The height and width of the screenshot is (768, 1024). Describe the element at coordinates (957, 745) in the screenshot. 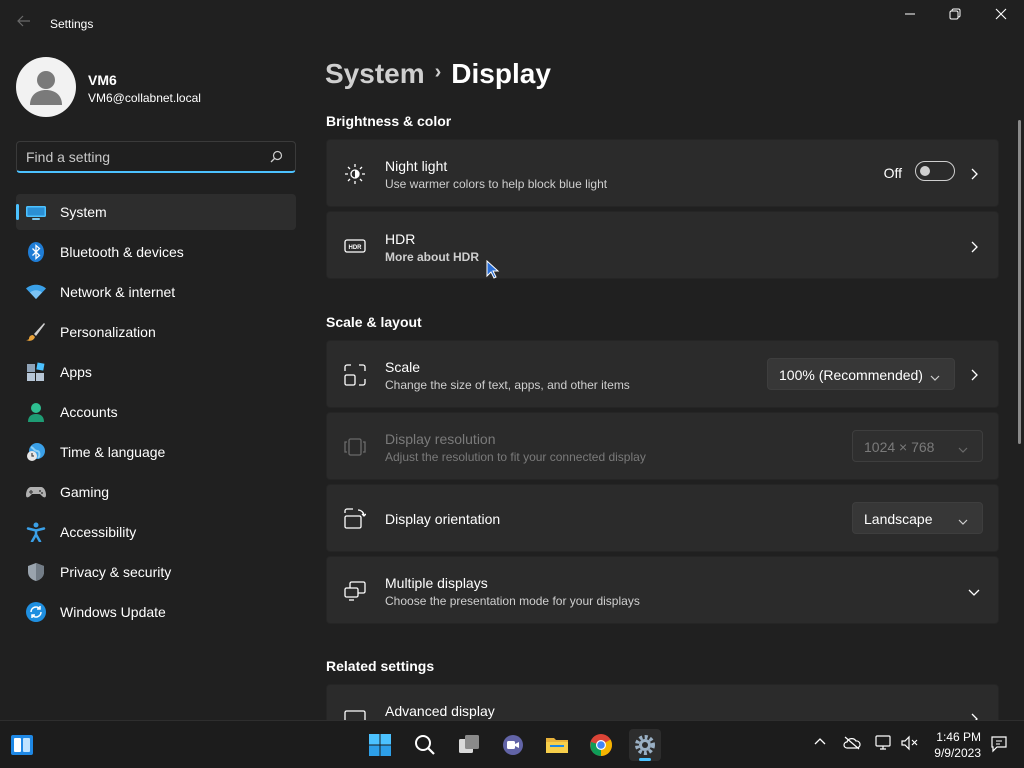

I see `system-clock: 1:46 PM 9/9/2023` at that location.